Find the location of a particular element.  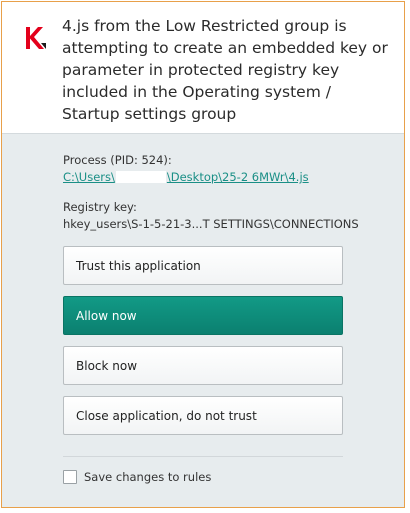

process-path-link: C:\Users\ \Desktop\25-2 6MWr\4.js is located at coordinates (186, 177).